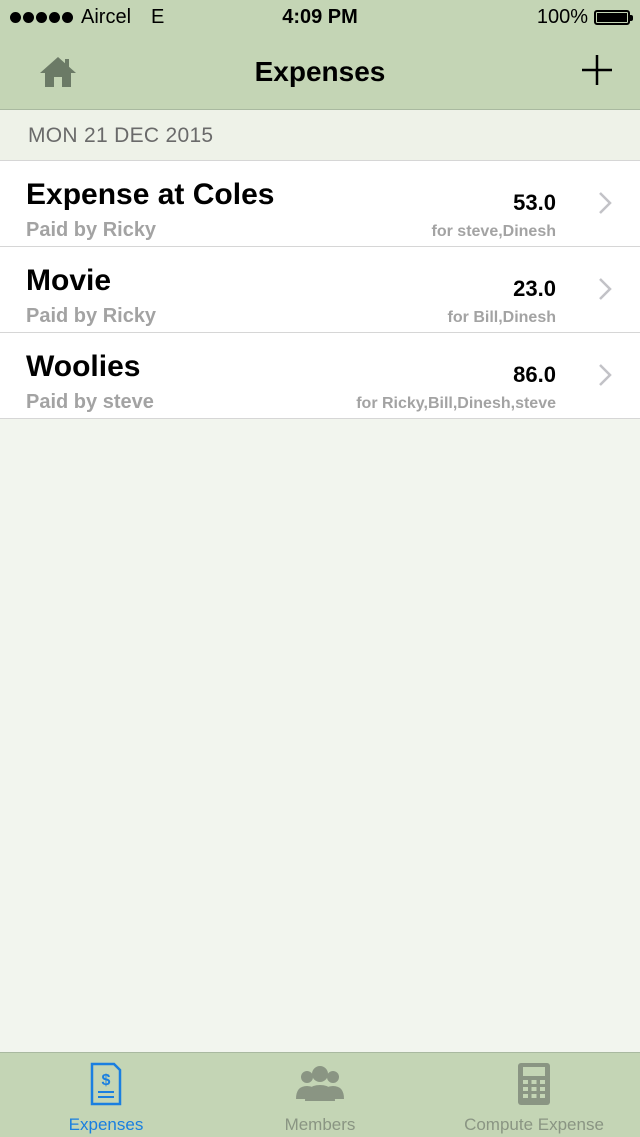 The image size is (640, 1137). I want to click on tab-compute-expense: Compute Expense, so click(534, 1095).